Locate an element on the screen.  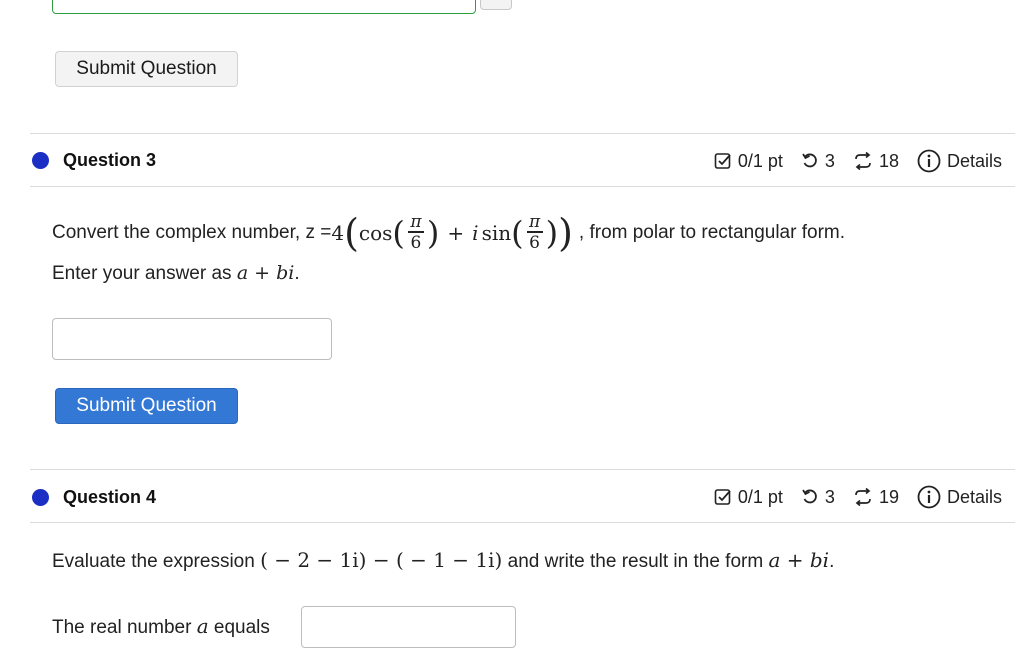
prompt-math: ( − 2 − 1i) − ( − 1 − 1i) is located at coordinates (381, 560).